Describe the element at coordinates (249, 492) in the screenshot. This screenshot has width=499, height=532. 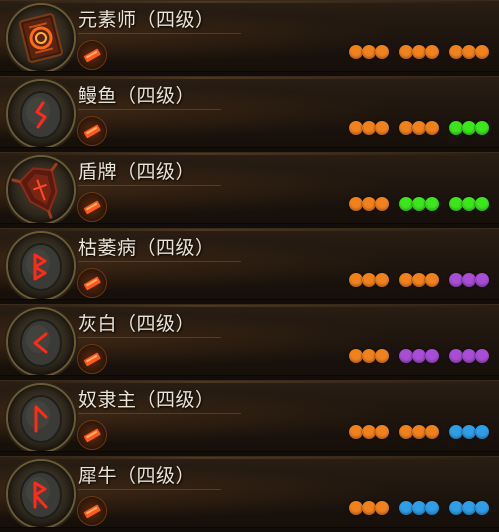
I see `list-item: 犀牛（四级）` at that location.